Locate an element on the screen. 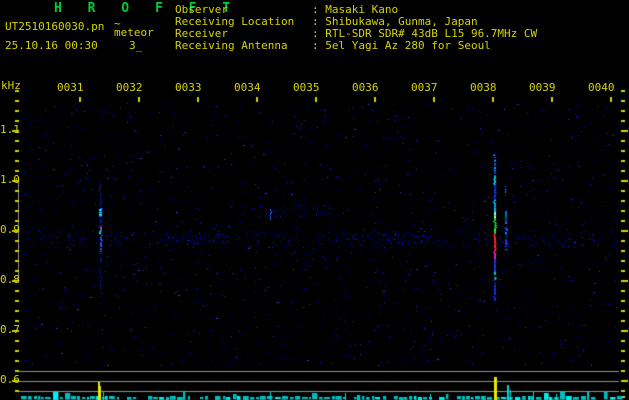  x-axis-tick-label: 0034 is located at coordinates (247, 87).